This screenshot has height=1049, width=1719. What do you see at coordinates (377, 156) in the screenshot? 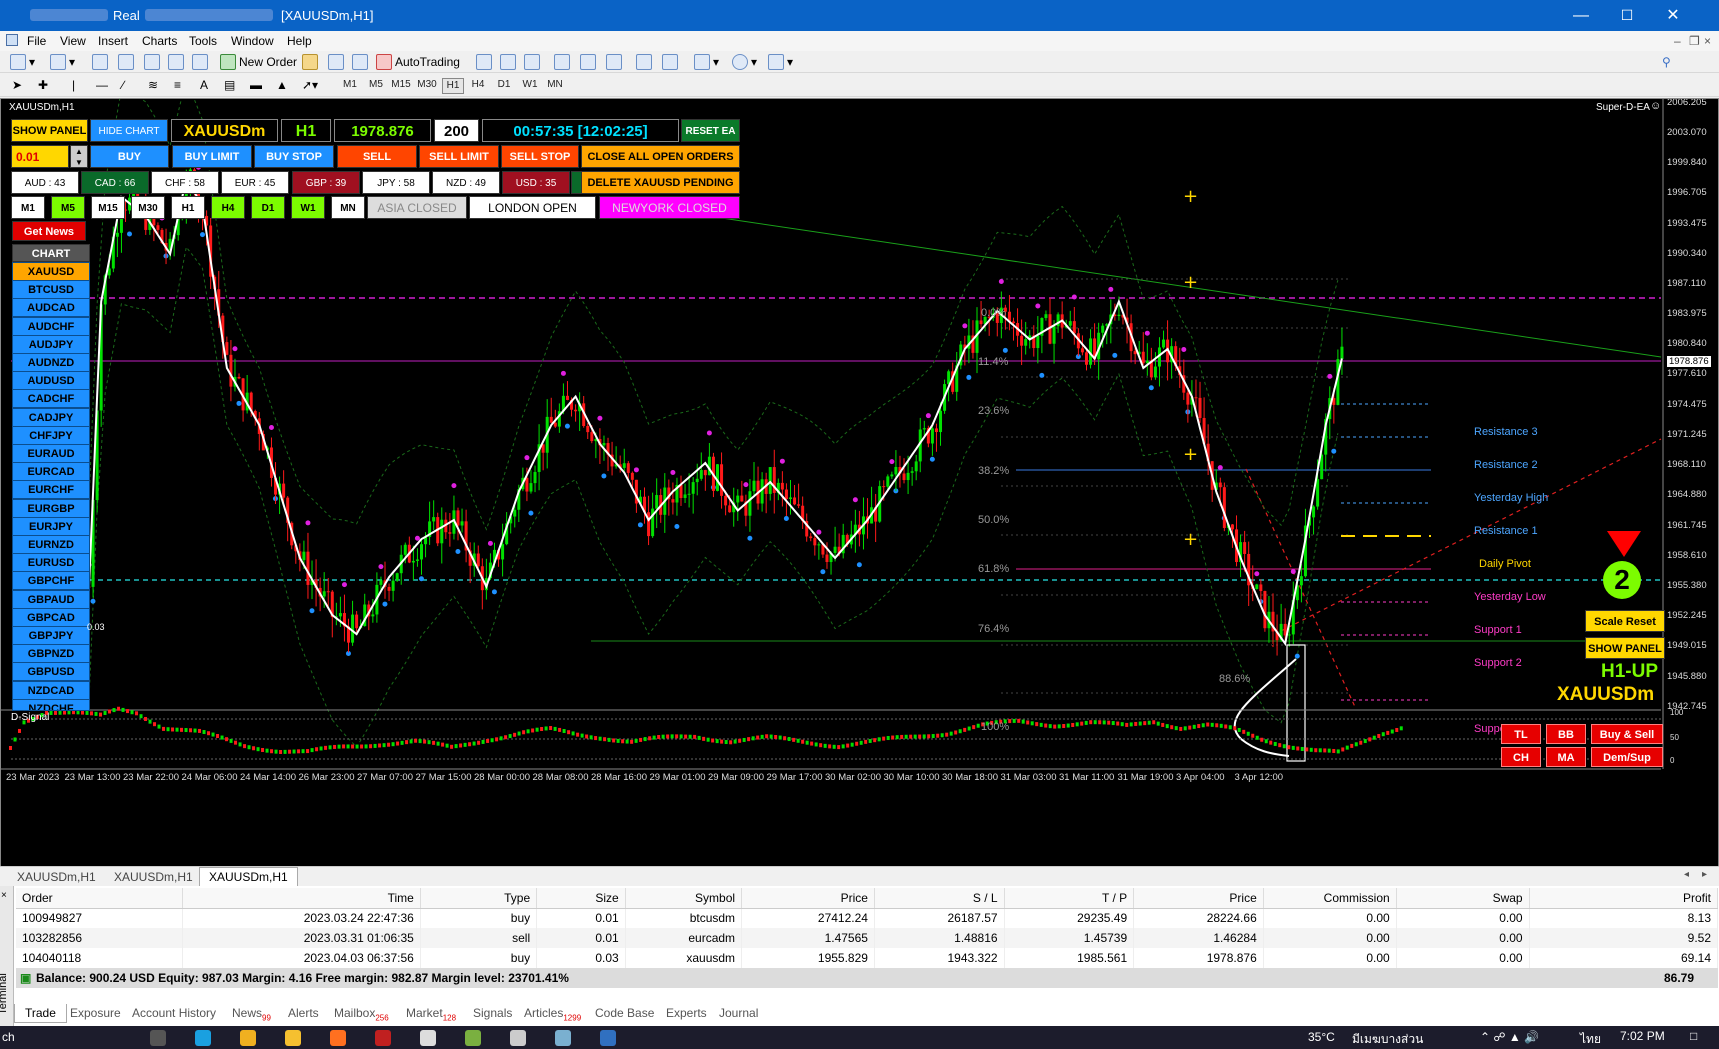
I see `sell-button: SELL` at bounding box center [377, 156].